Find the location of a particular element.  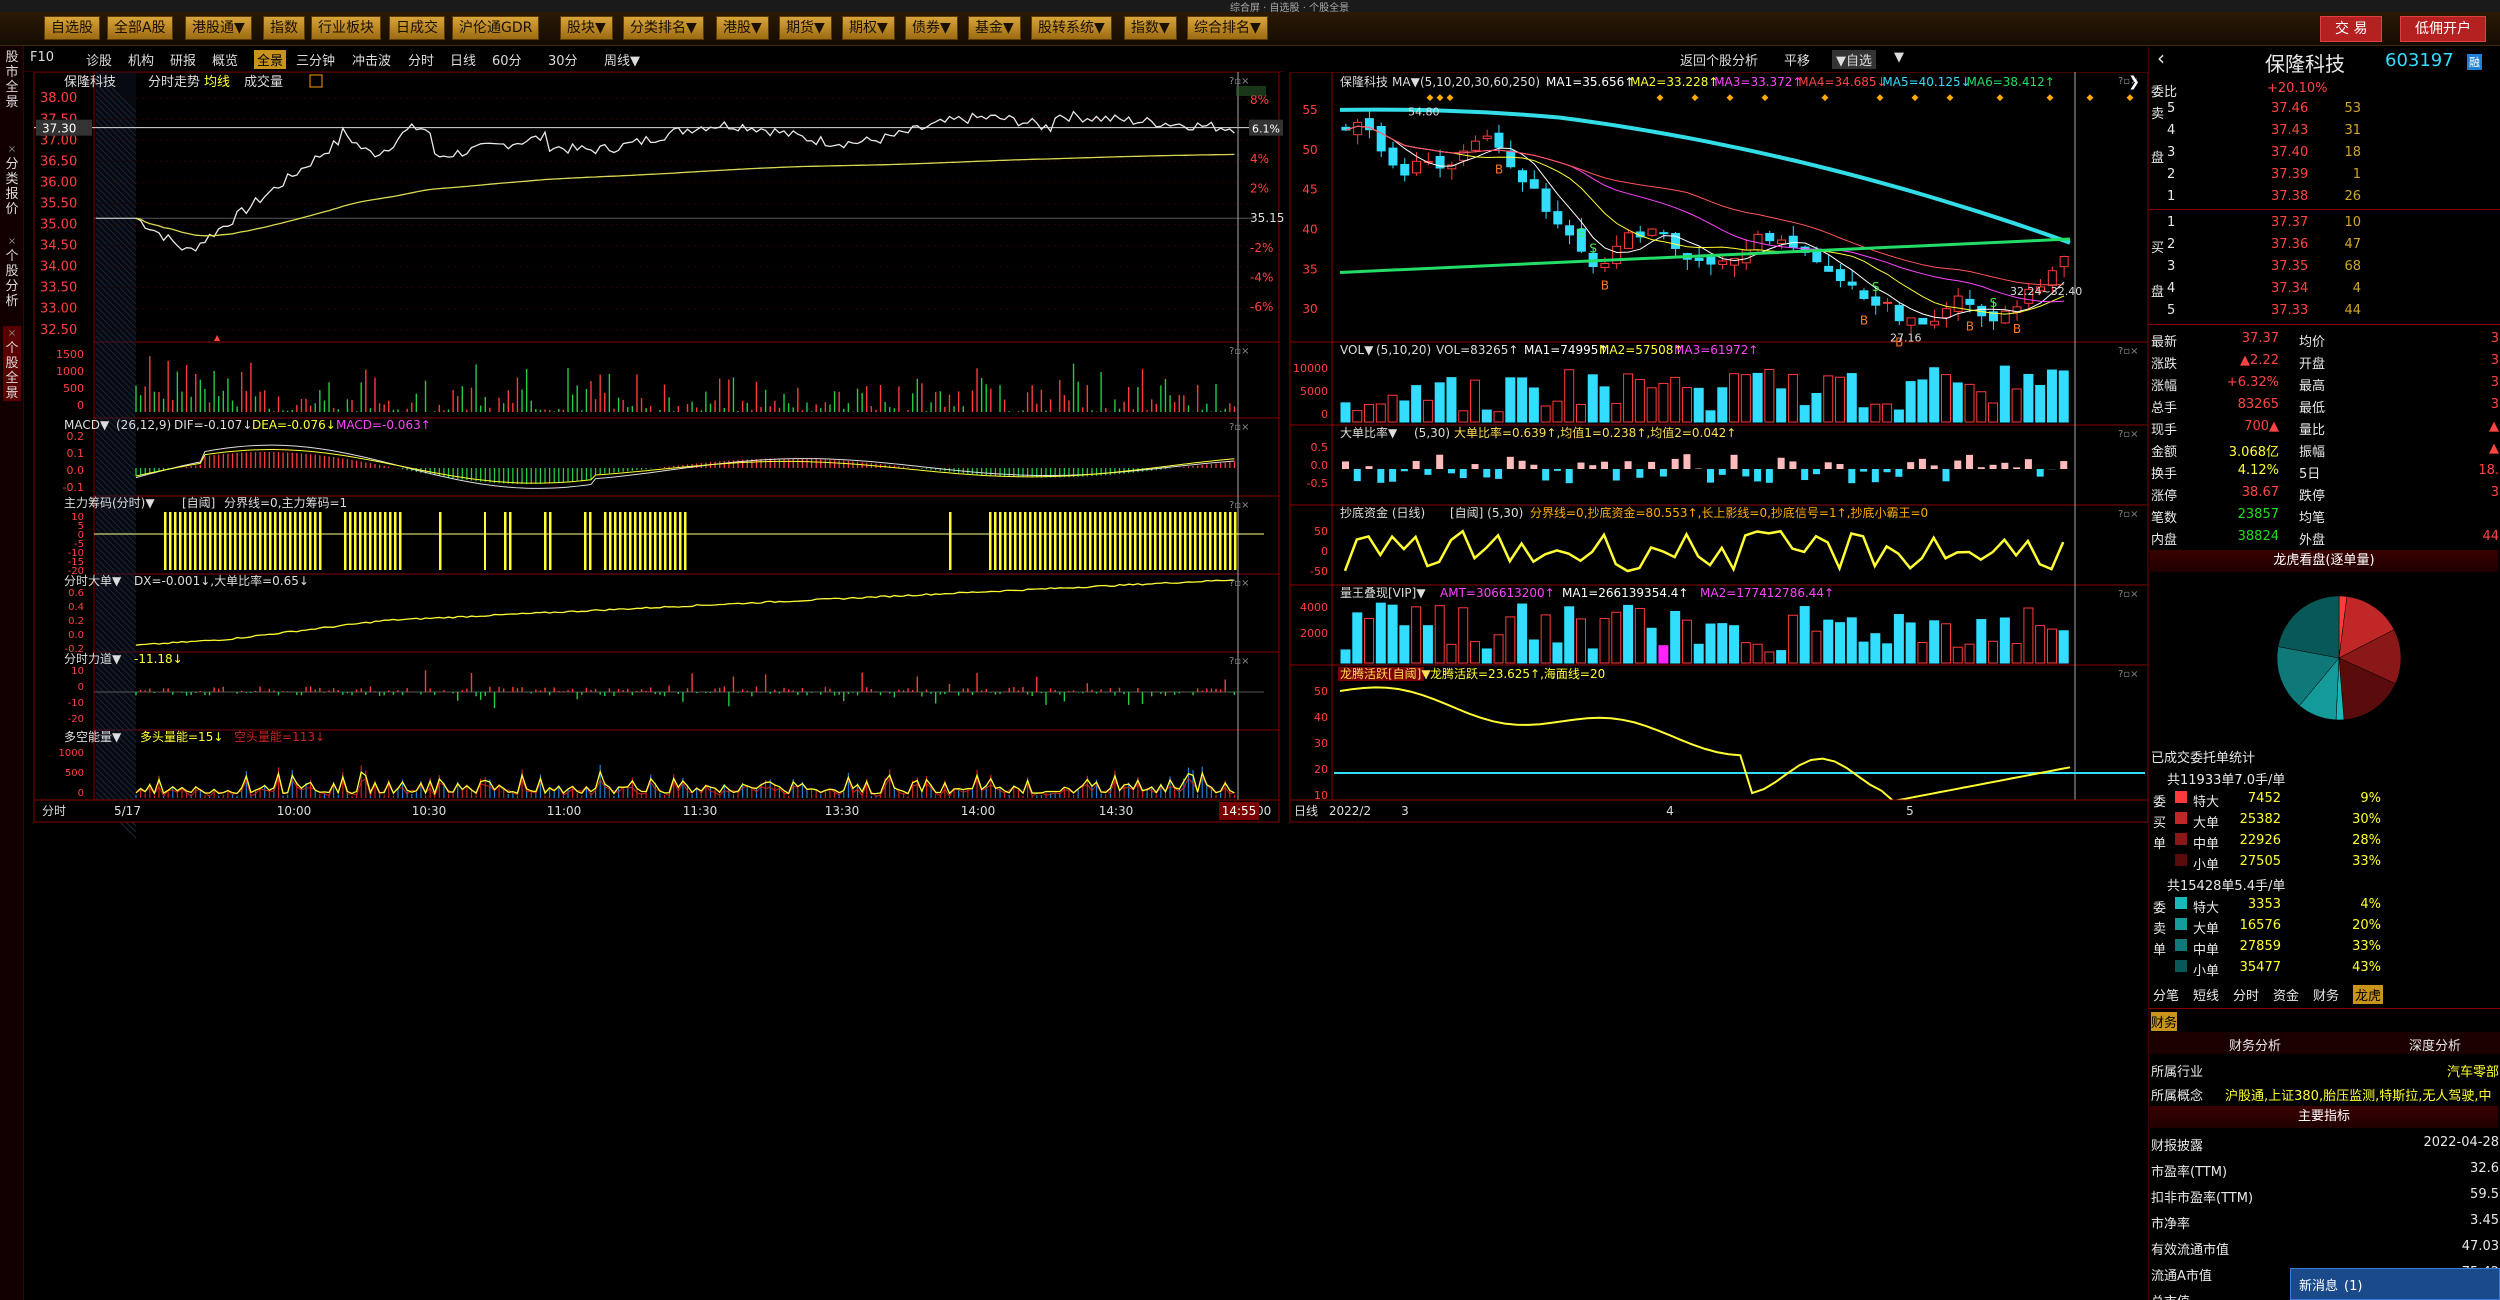

menu-item-9: 港股▼ is located at coordinates (742, 28).